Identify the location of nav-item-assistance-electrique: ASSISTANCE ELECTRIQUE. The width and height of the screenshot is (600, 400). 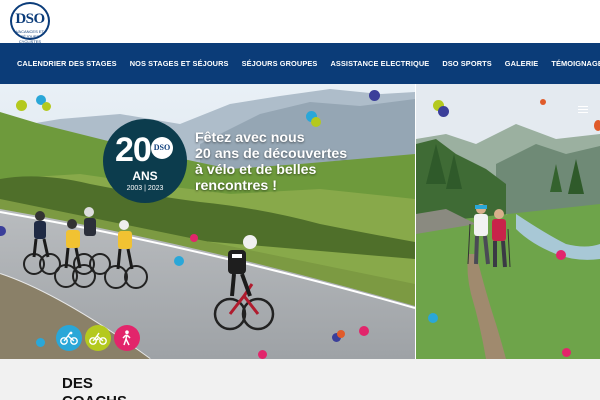
(379, 63).